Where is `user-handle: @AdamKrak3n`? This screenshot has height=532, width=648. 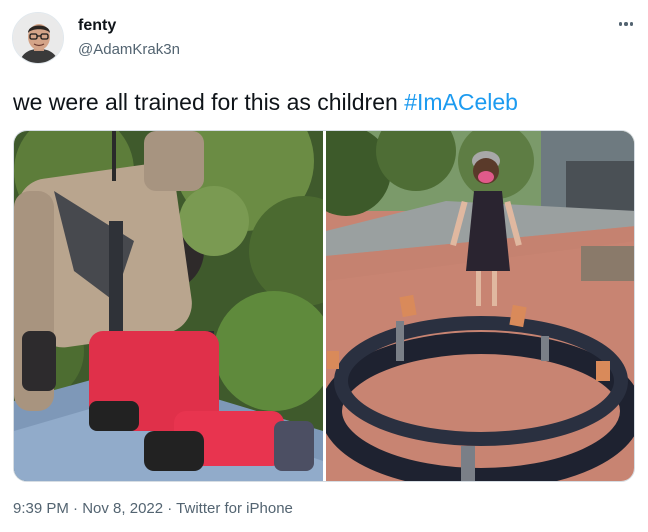
user-handle: @AdamKrak3n is located at coordinates (129, 49).